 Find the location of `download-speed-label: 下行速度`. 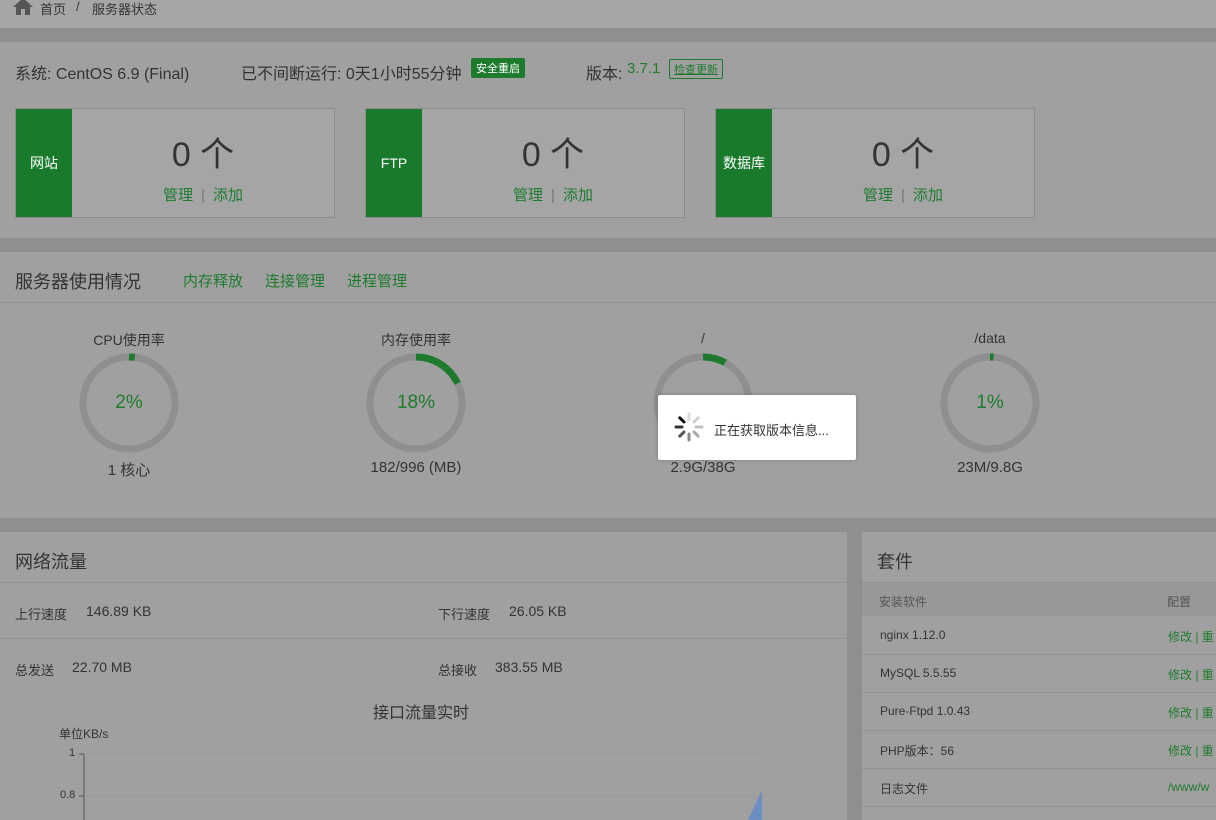

download-speed-label: 下行速度 is located at coordinates (464, 614).